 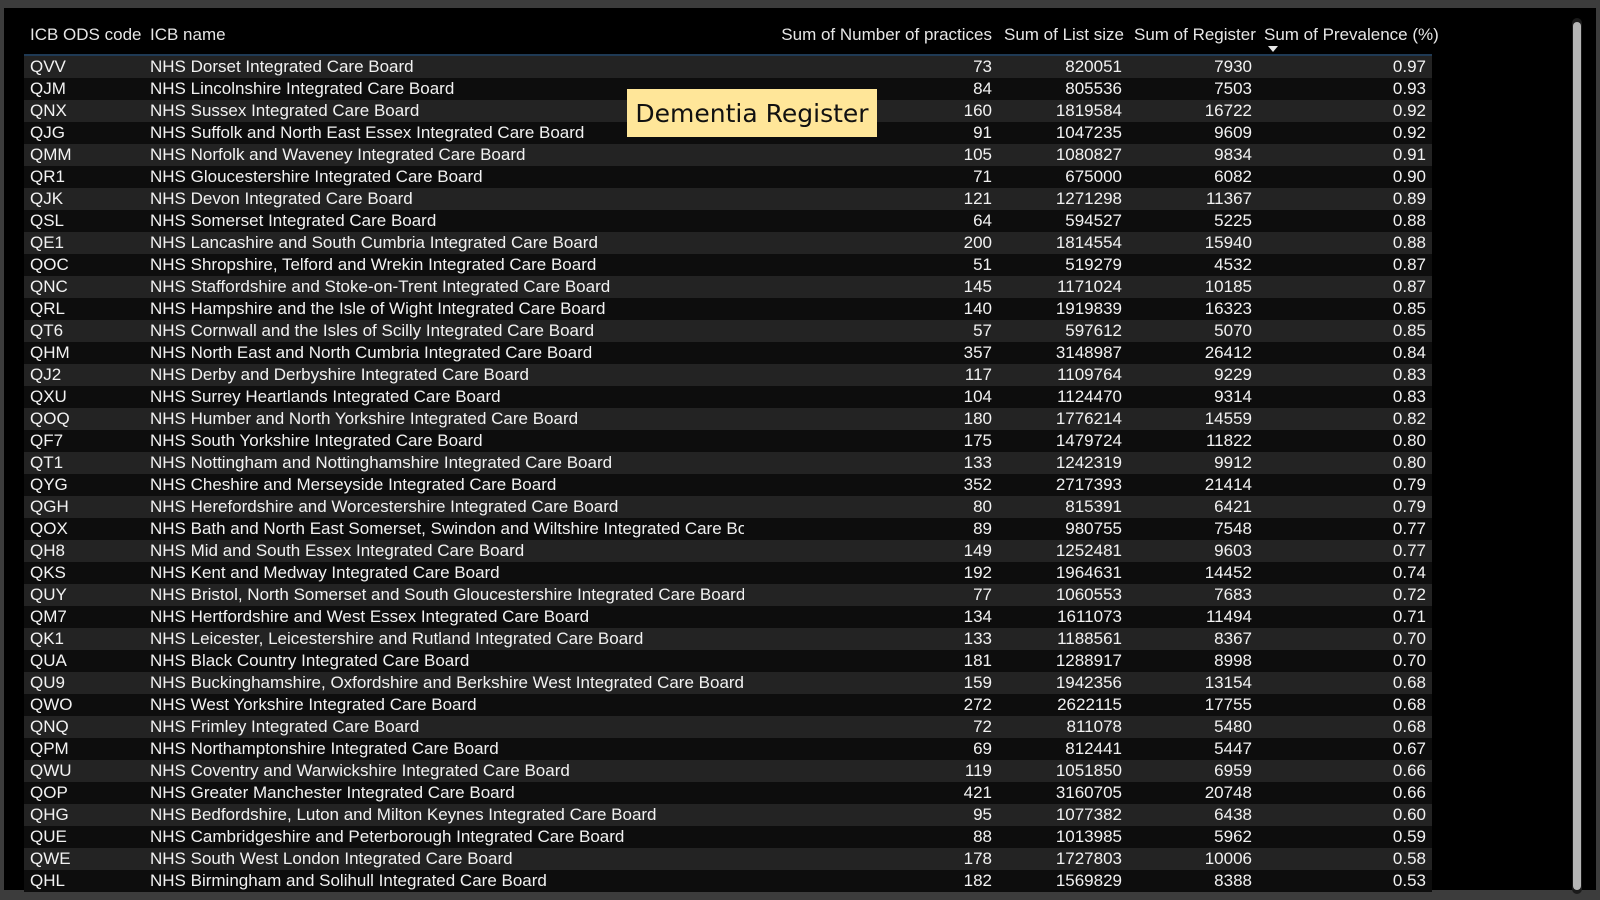 I want to click on cell-practices: 159, so click(x=871, y=683).